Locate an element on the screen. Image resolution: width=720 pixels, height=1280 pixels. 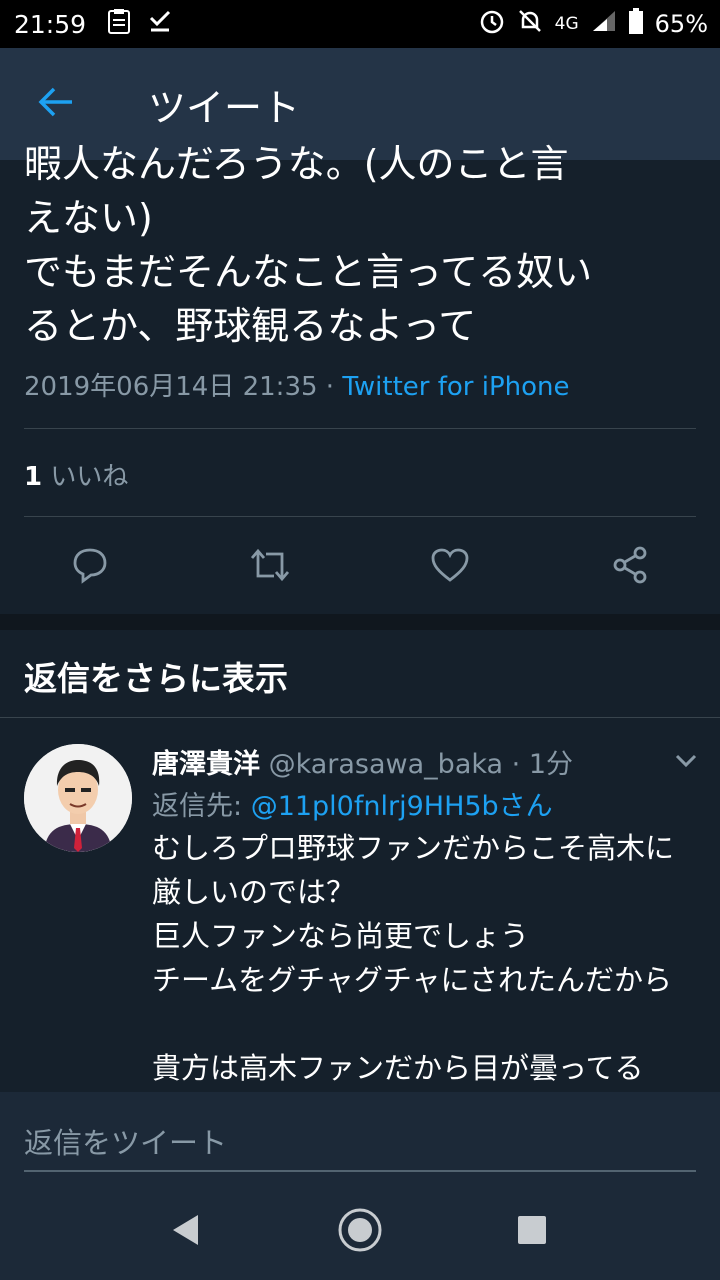
recents-square-icon is located at coordinates (532, 1232).